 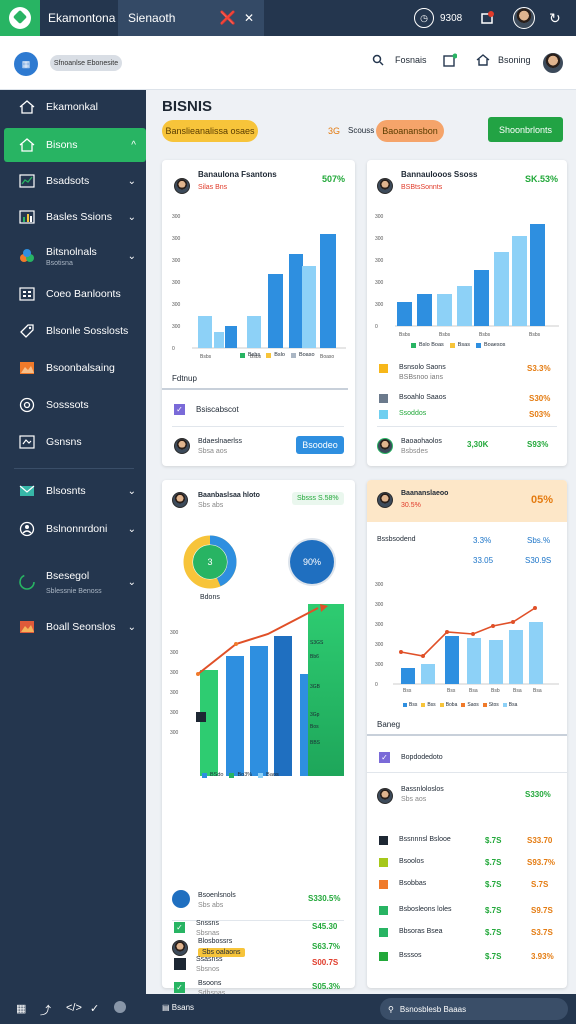 I want to click on workspace-chip: Sfnoanlse Ebonesite, so click(x=86, y=63).